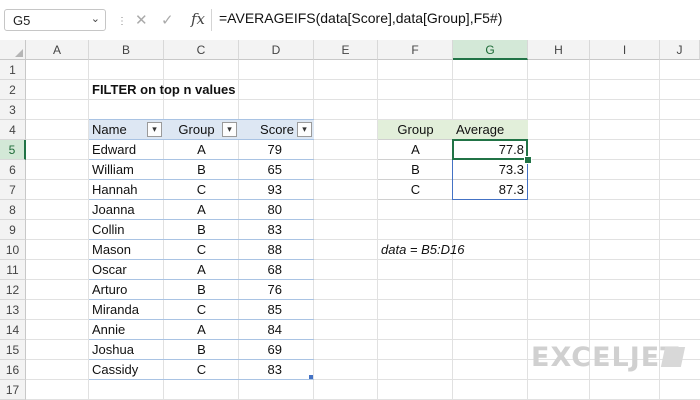  Describe the element at coordinates (490, 50) in the screenshot. I see `column-header-g: G` at that location.